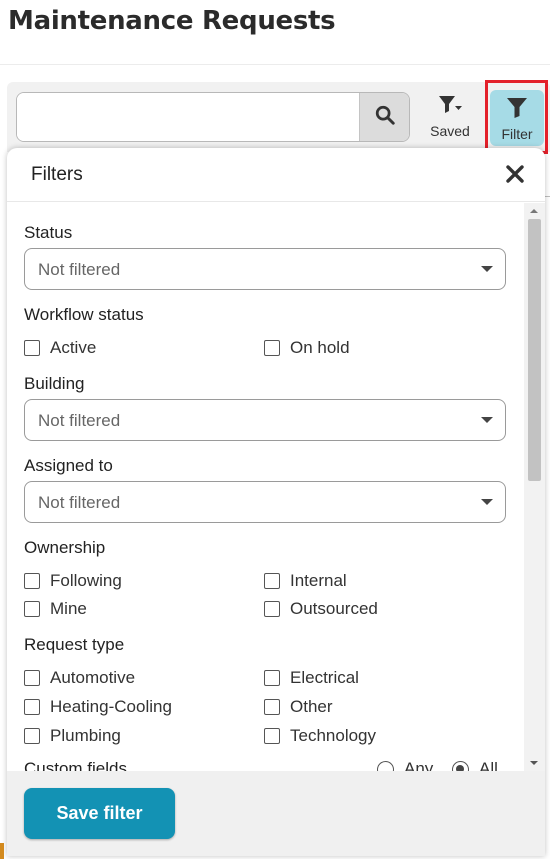 The image size is (550, 859). I want to click on scroll-up-arrow-icon, so click(534, 211).